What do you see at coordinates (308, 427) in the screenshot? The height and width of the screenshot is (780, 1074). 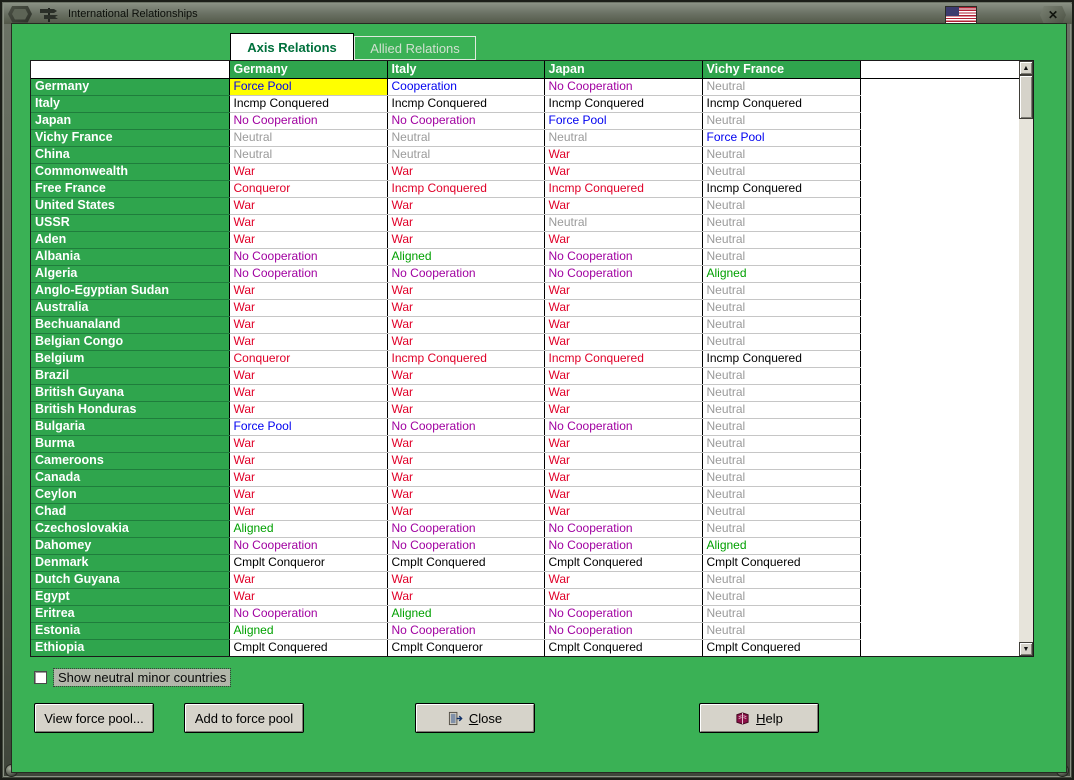 I see `relation-cell: Force Pool` at bounding box center [308, 427].